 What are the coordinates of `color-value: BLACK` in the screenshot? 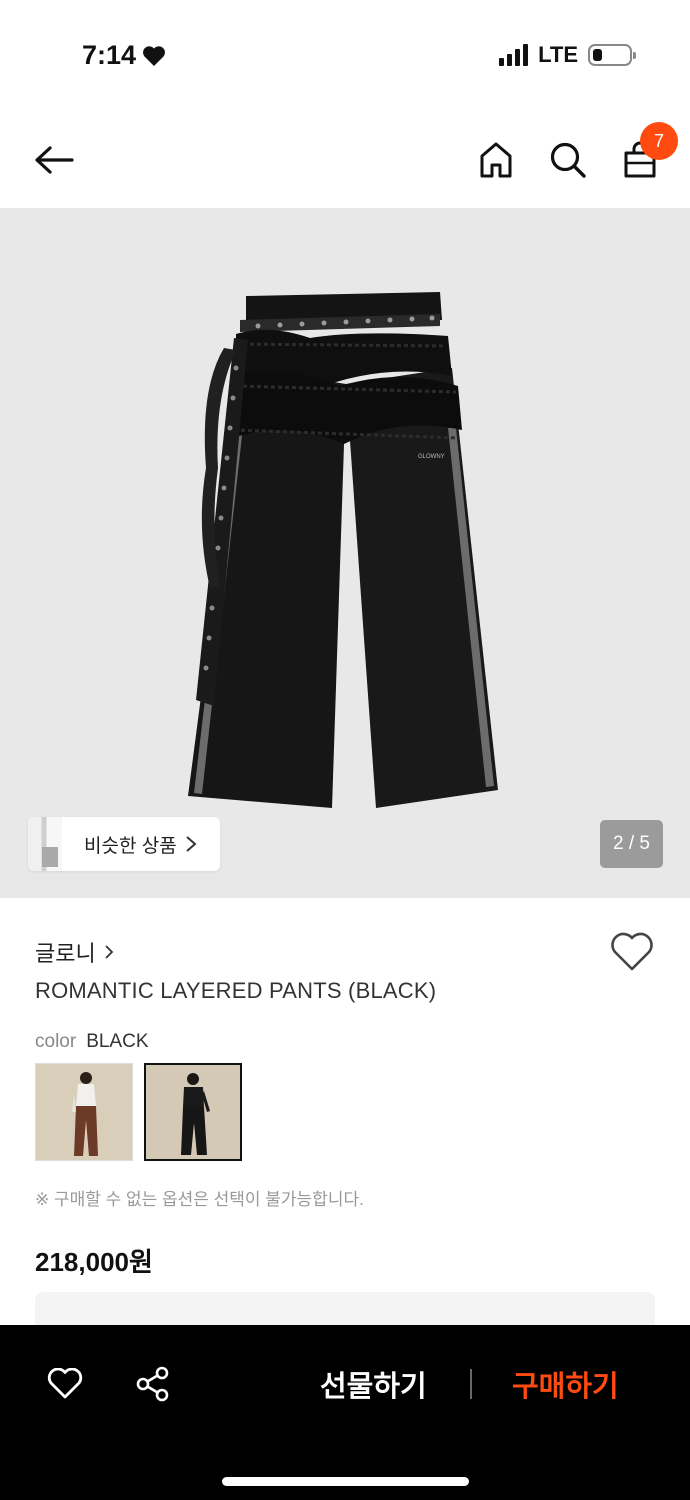 It's located at (117, 1041).